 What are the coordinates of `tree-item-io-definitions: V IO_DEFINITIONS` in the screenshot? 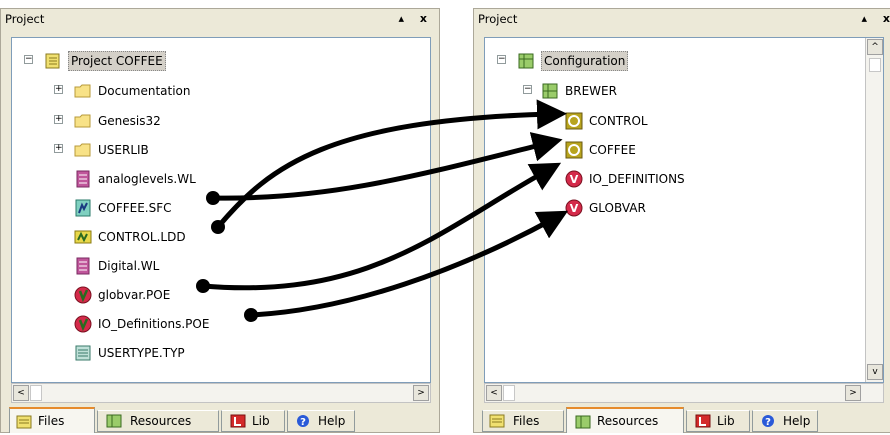 It's located at (641, 179).